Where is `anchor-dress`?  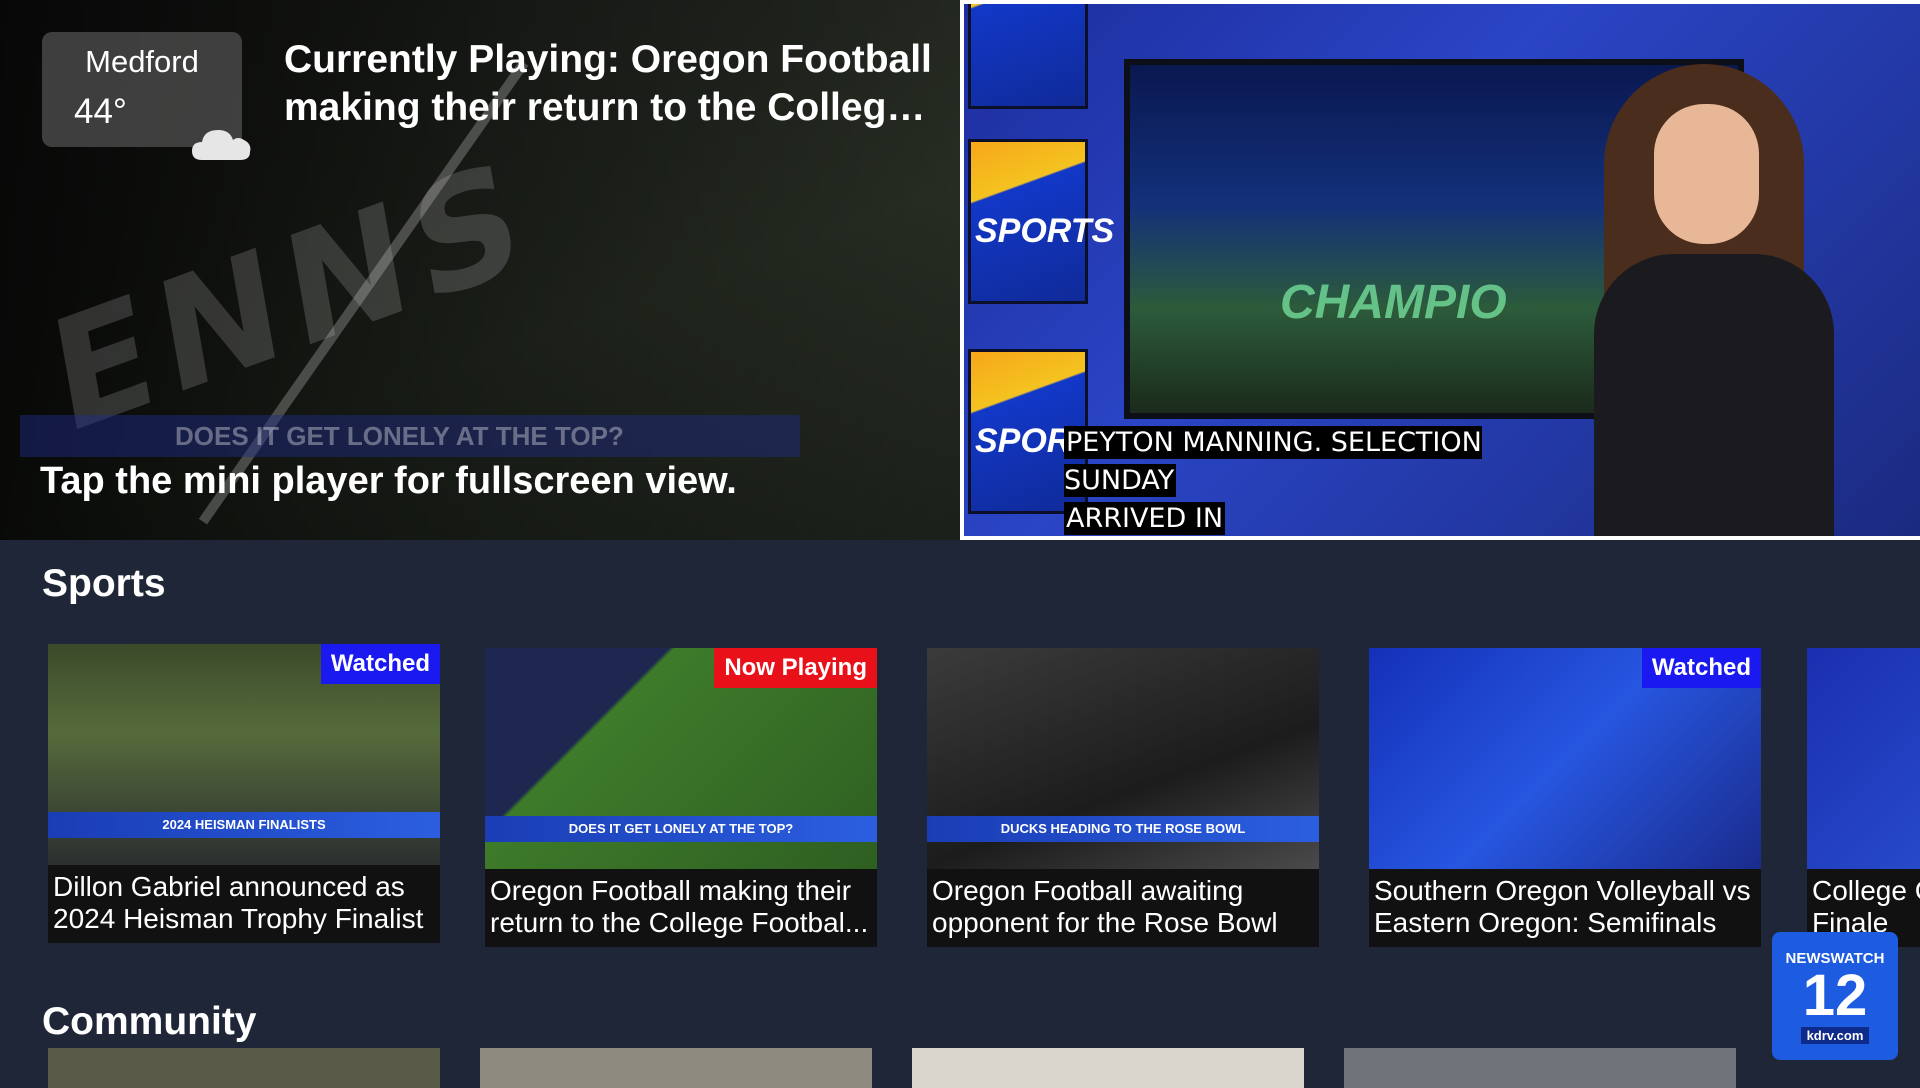 anchor-dress is located at coordinates (1714, 395).